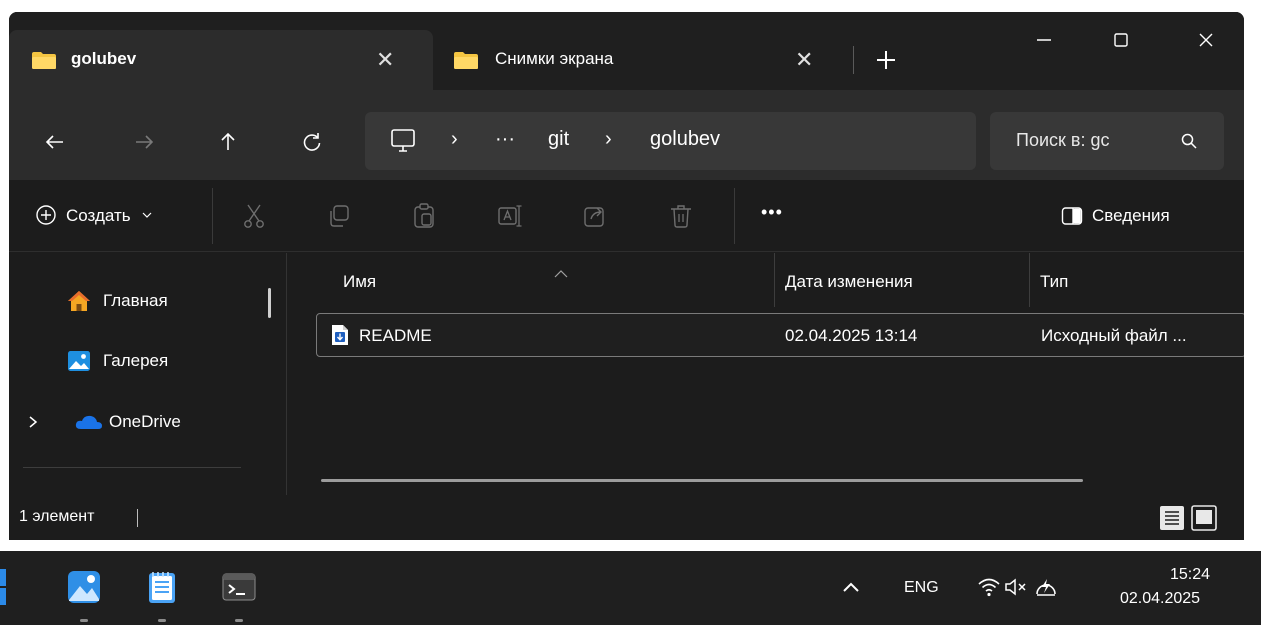 The image size is (1261, 625). What do you see at coordinates (136, 360) in the screenshot?
I see `sidebar-item-label: Галерея` at bounding box center [136, 360].